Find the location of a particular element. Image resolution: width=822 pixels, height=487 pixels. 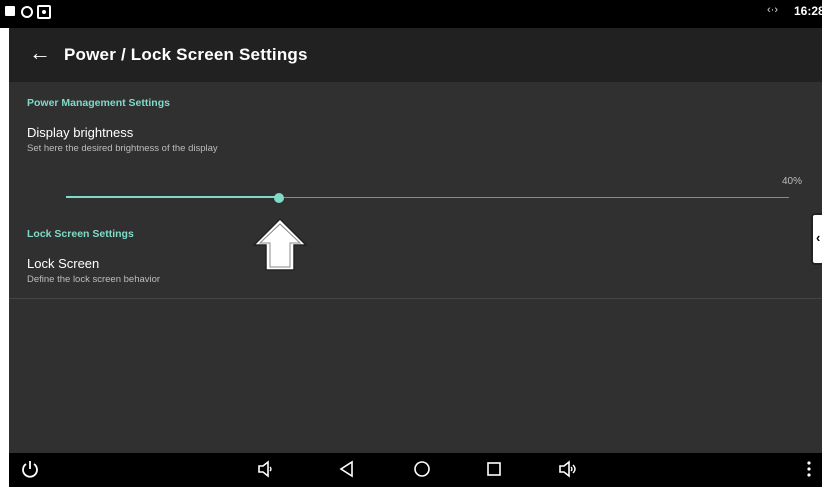

divider is located at coordinates (415, 298).